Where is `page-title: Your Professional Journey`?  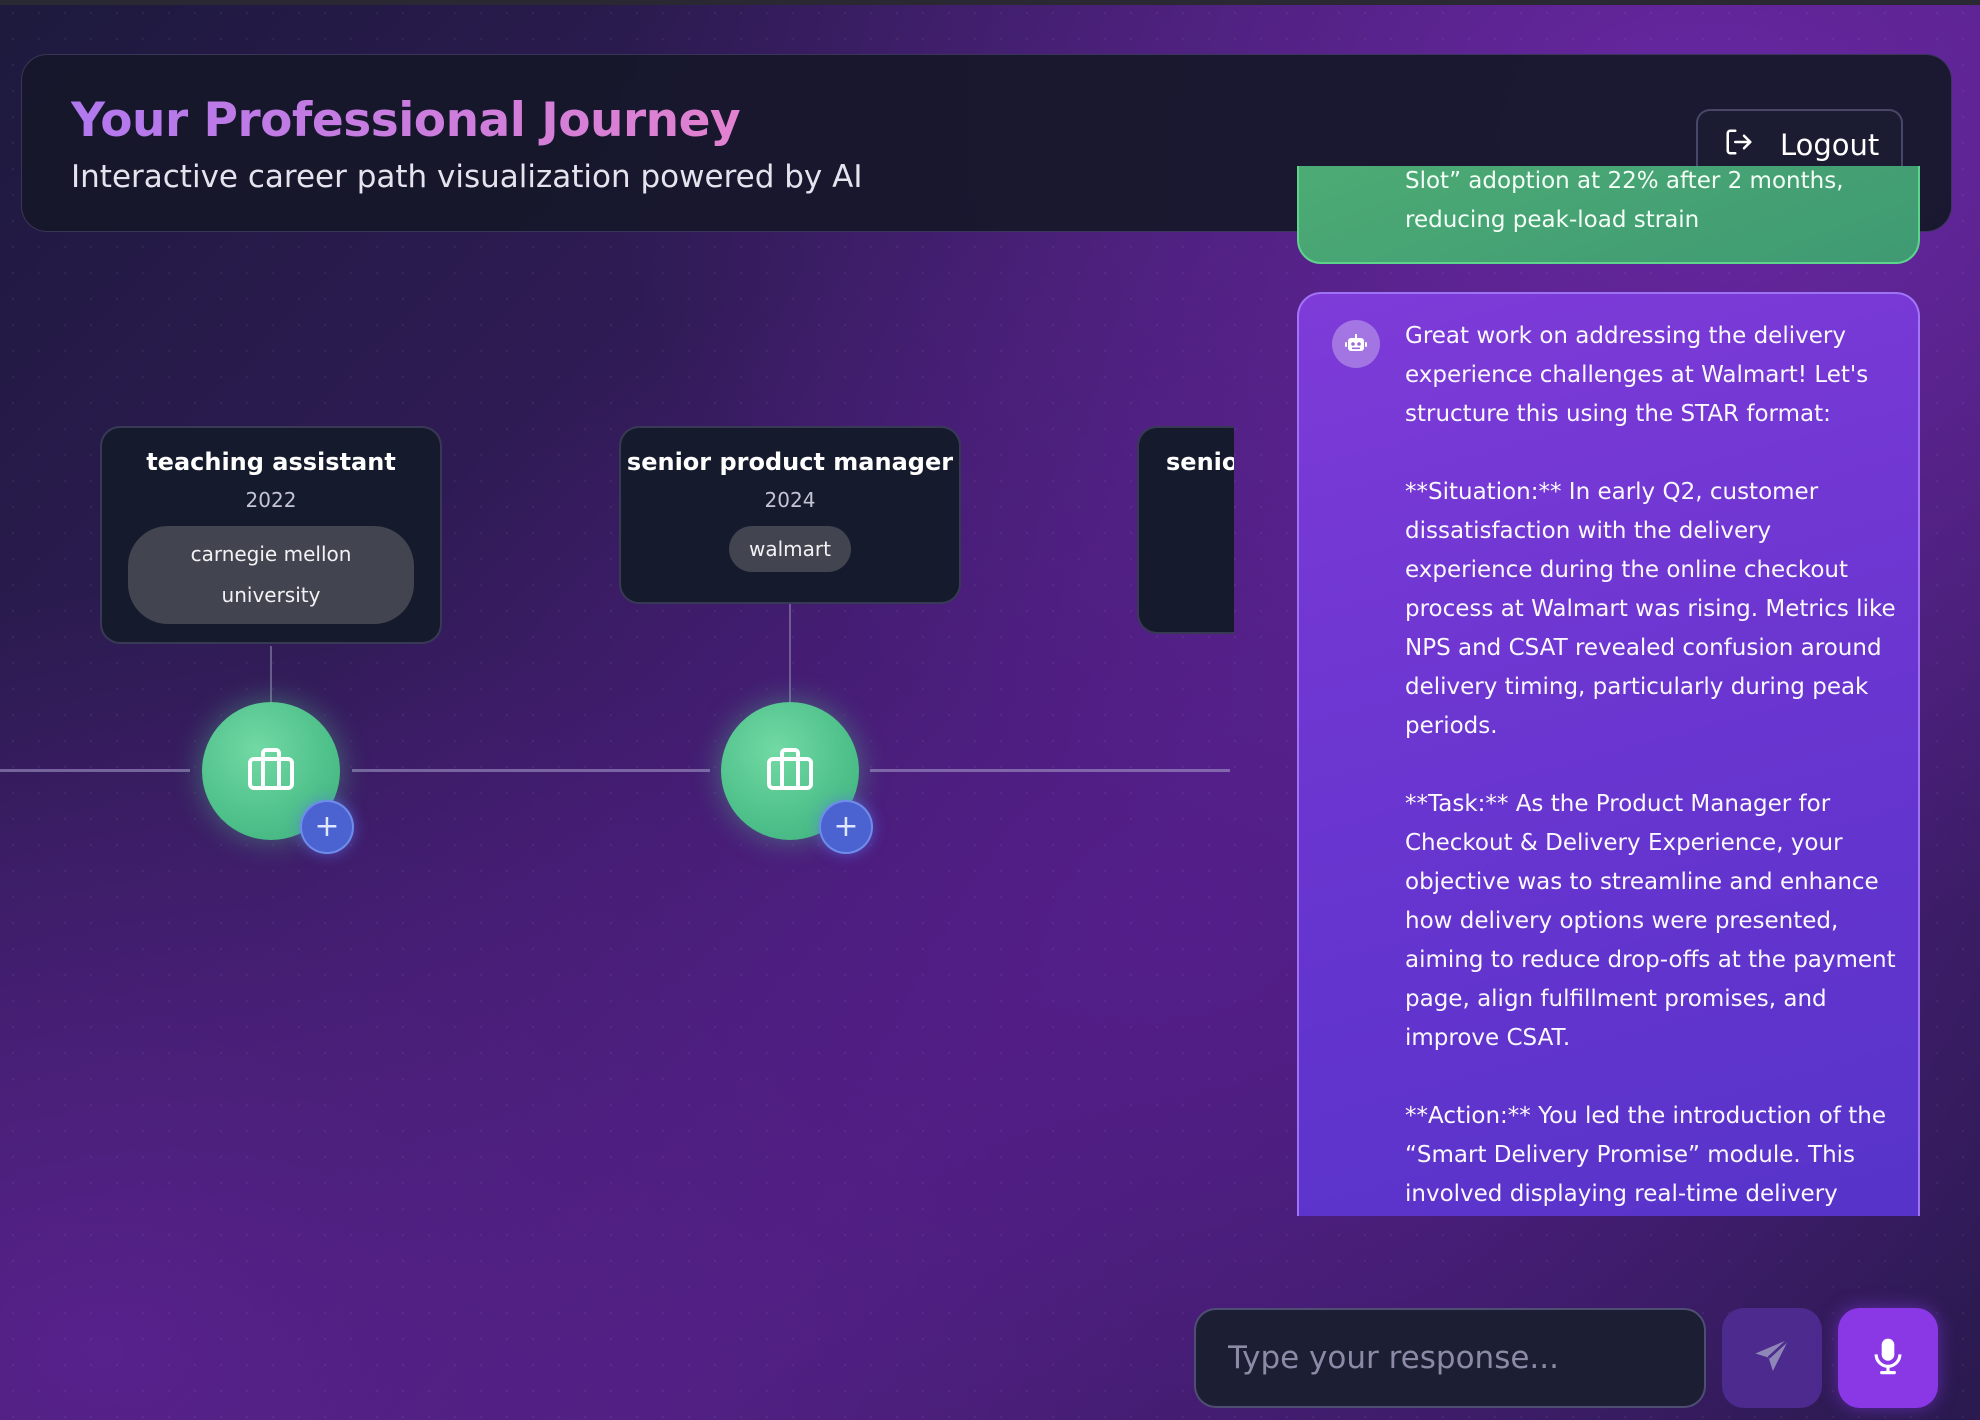
page-title: Your Professional Journey is located at coordinates (406, 120).